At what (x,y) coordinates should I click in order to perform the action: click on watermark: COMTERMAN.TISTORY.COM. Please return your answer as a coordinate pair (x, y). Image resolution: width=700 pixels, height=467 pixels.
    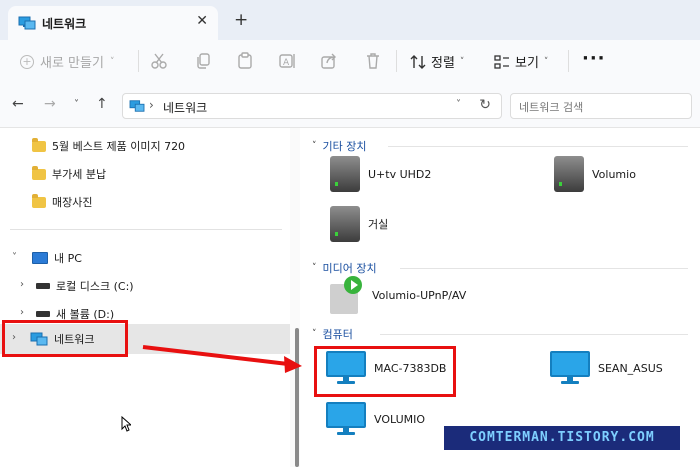
    Looking at the image, I should click on (562, 438).